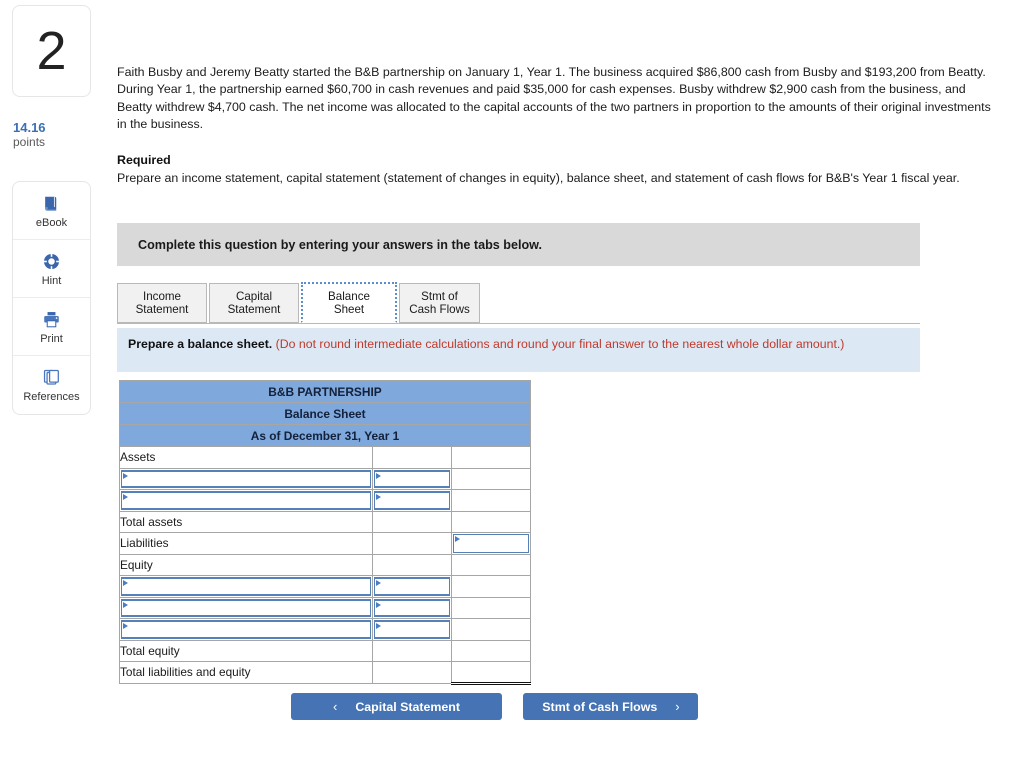 The height and width of the screenshot is (781, 1024). I want to click on tab-income-statement: Income Statement, so click(162, 303).